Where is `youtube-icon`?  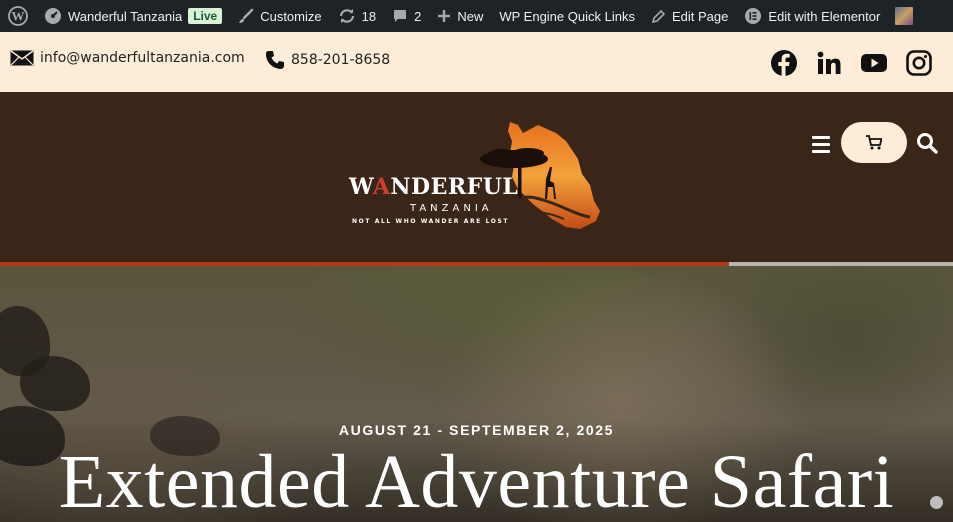
youtube-icon is located at coordinates (874, 63).